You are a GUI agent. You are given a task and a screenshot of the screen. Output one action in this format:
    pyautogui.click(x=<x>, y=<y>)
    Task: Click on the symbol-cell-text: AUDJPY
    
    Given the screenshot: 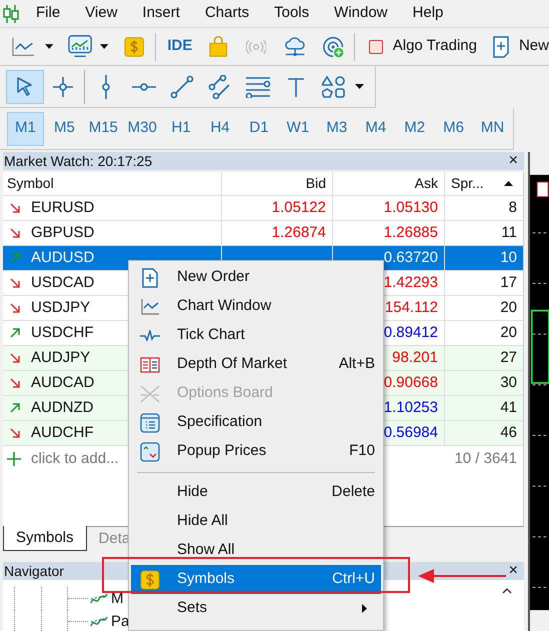 What is the action you would take?
    pyautogui.click(x=60, y=358)
    